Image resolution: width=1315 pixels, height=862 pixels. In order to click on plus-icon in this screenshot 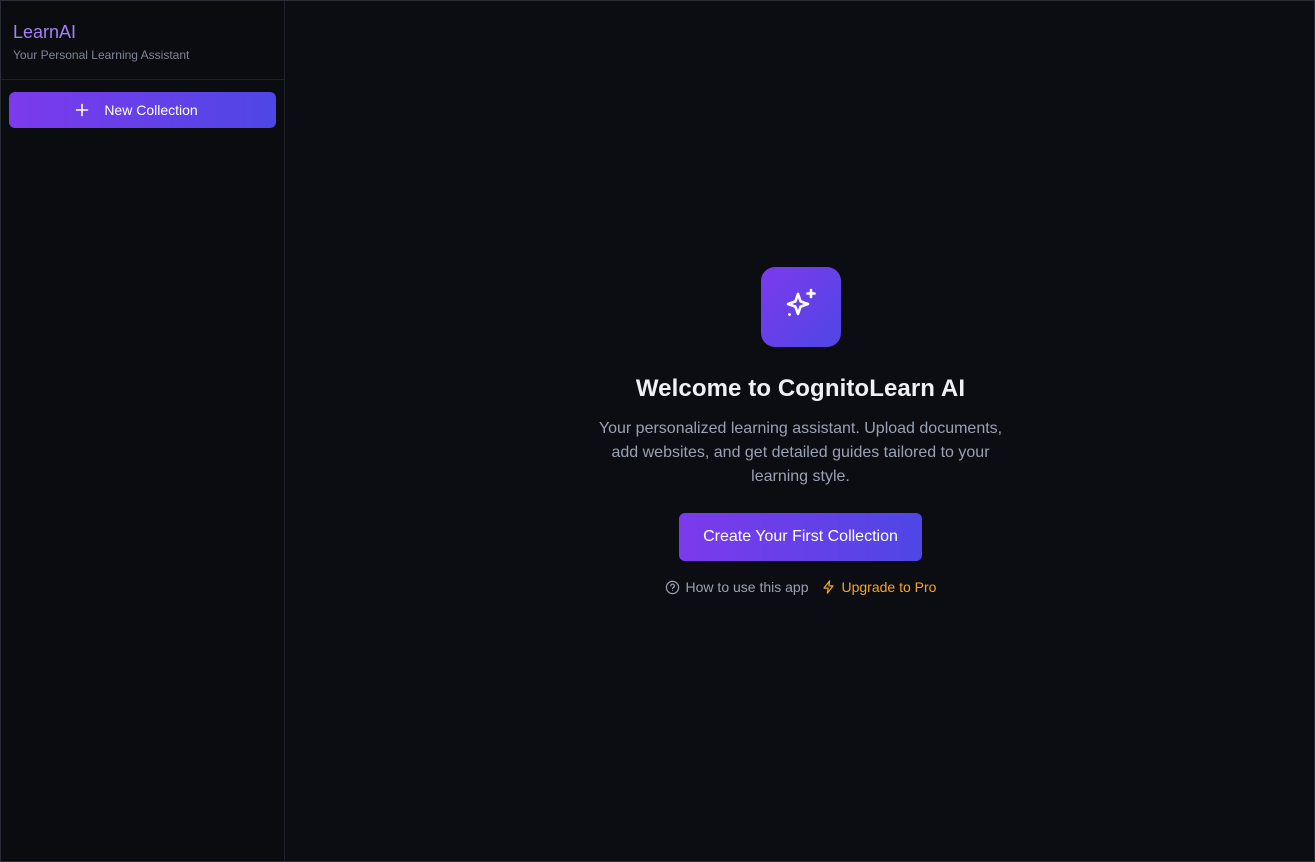, I will do `click(82, 110)`.